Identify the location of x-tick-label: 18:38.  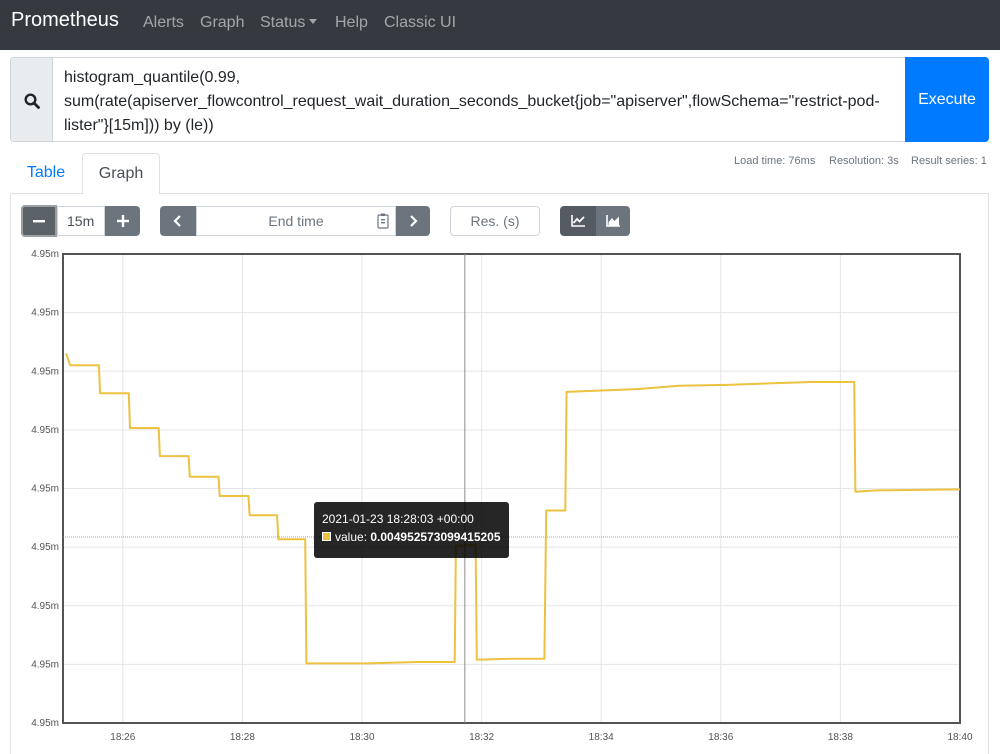
(840, 737).